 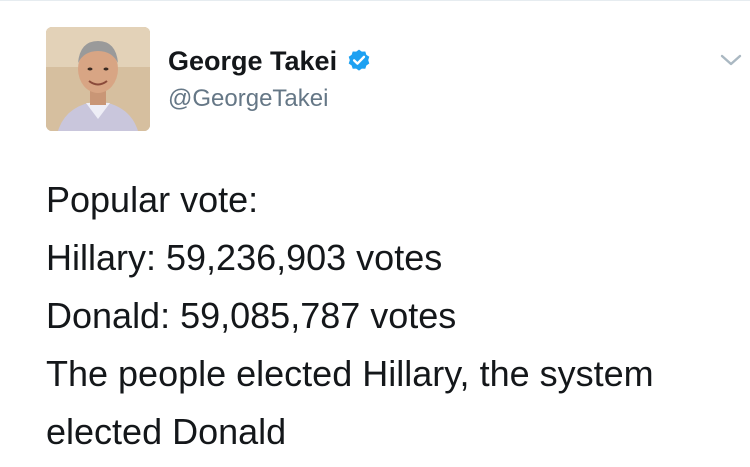 I want to click on author-name-row: George Takei, so click(x=270, y=61).